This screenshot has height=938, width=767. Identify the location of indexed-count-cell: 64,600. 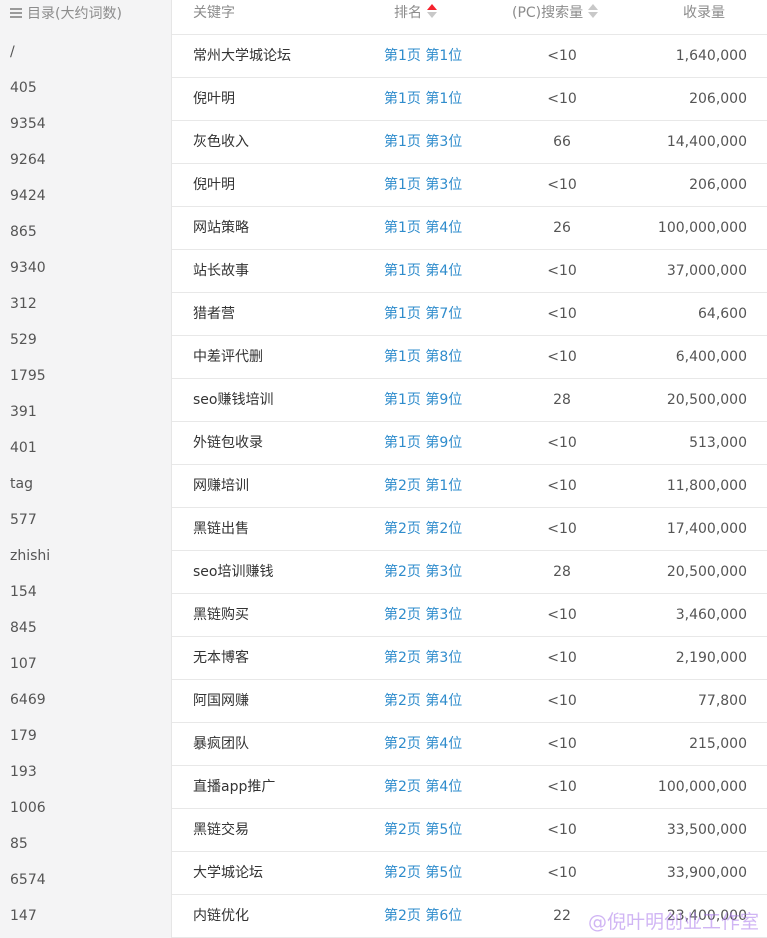
(722, 314).